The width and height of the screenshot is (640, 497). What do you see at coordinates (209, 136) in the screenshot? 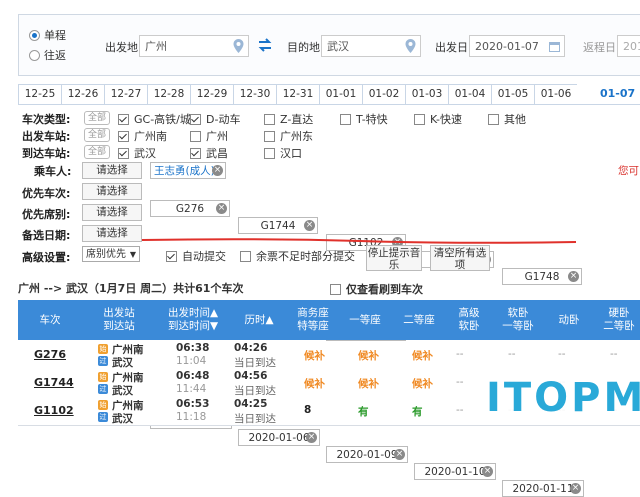
I see `from-stations-option: 广州` at bounding box center [209, 136].